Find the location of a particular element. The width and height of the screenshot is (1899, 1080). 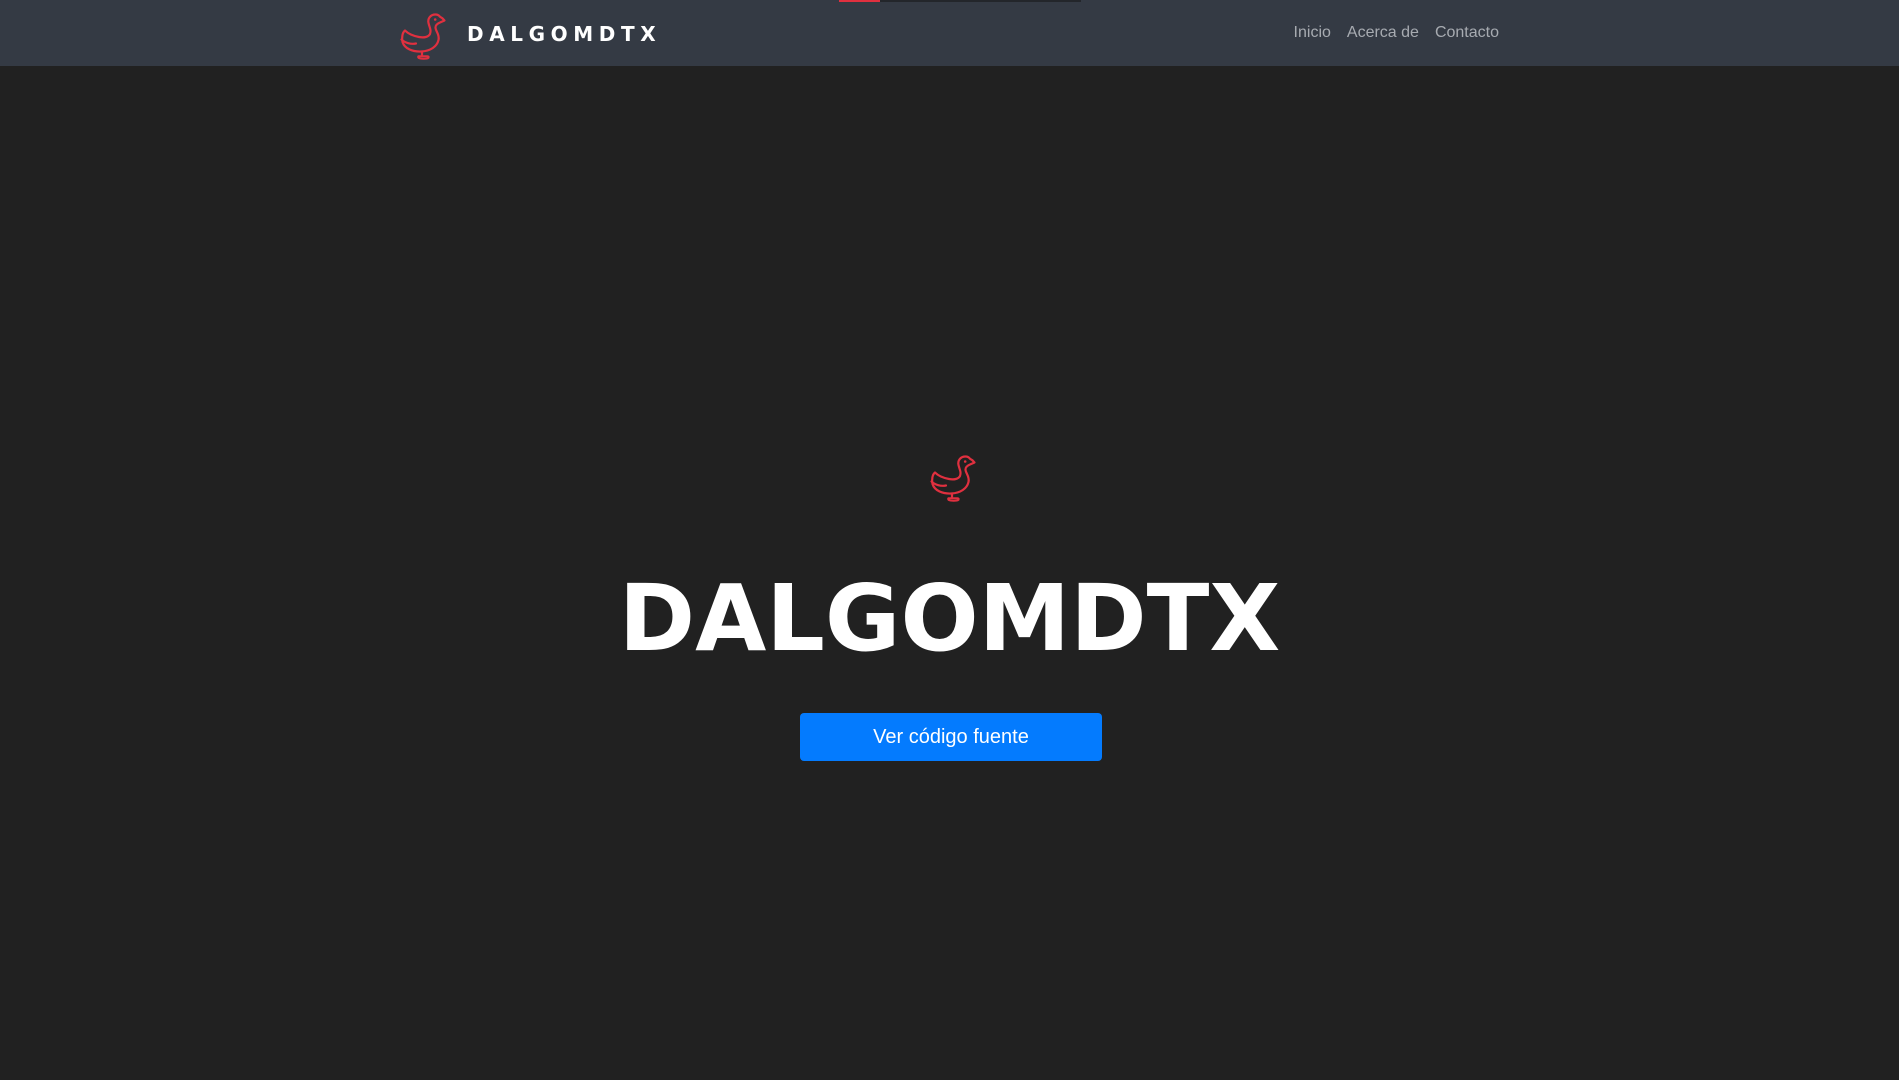

brand-home-link: DALGOMDTX is located at coordinates (529, 34).